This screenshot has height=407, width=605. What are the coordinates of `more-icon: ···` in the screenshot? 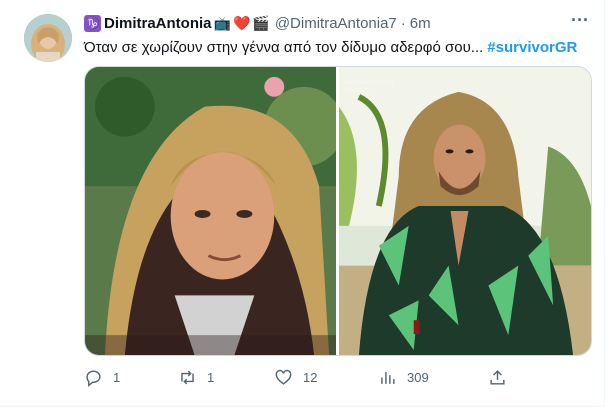 It's located at (580, 23).